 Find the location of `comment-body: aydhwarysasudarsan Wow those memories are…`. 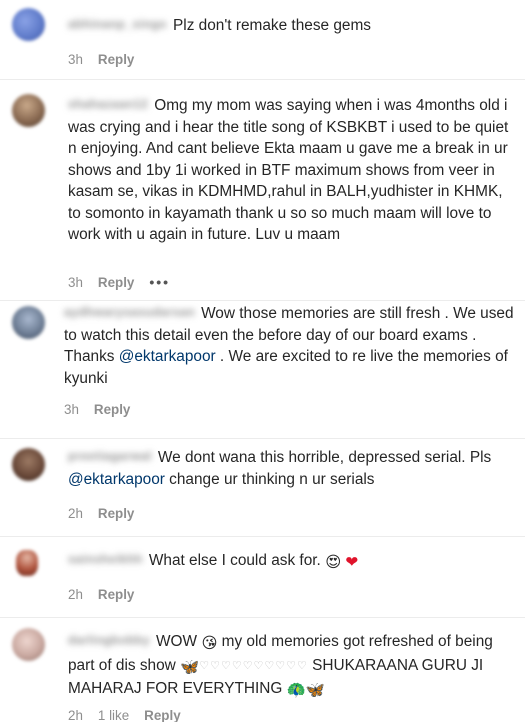

comment-body: aydhwarysasudarsan Wow those memories are… is located at coordinates (290, 345).